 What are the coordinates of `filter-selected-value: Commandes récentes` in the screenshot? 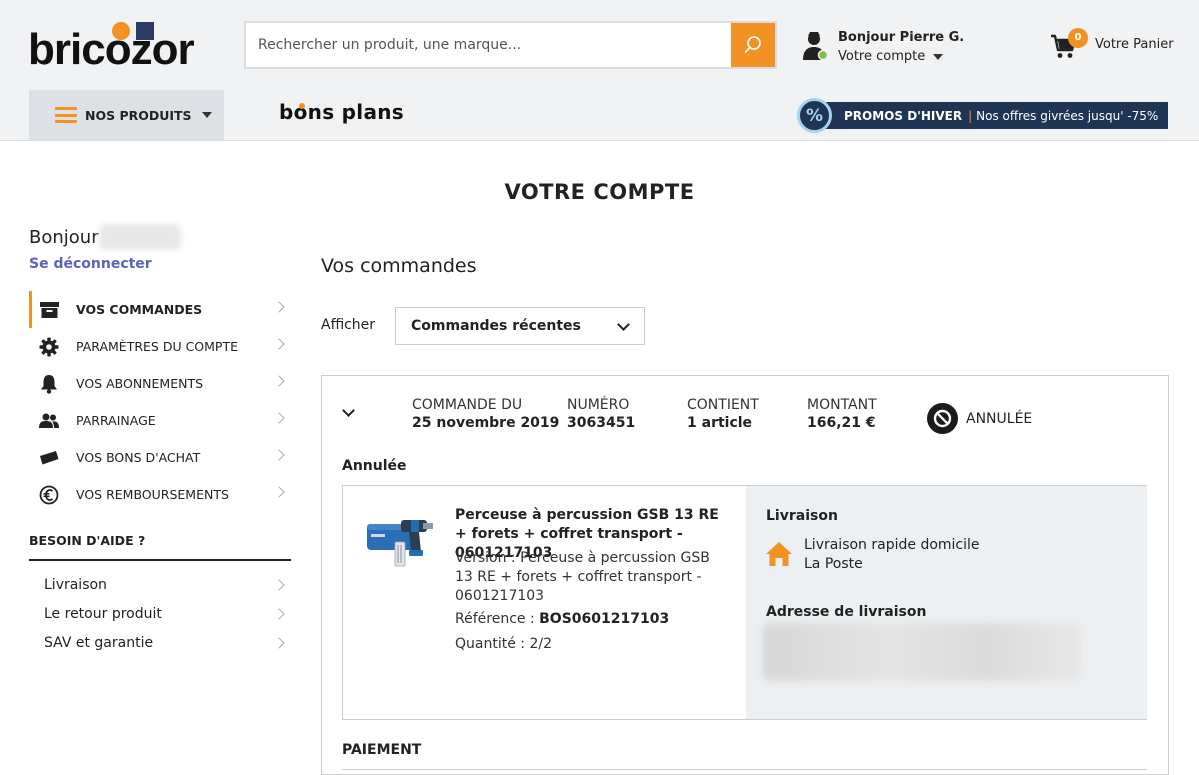 It's located at (496, 326).